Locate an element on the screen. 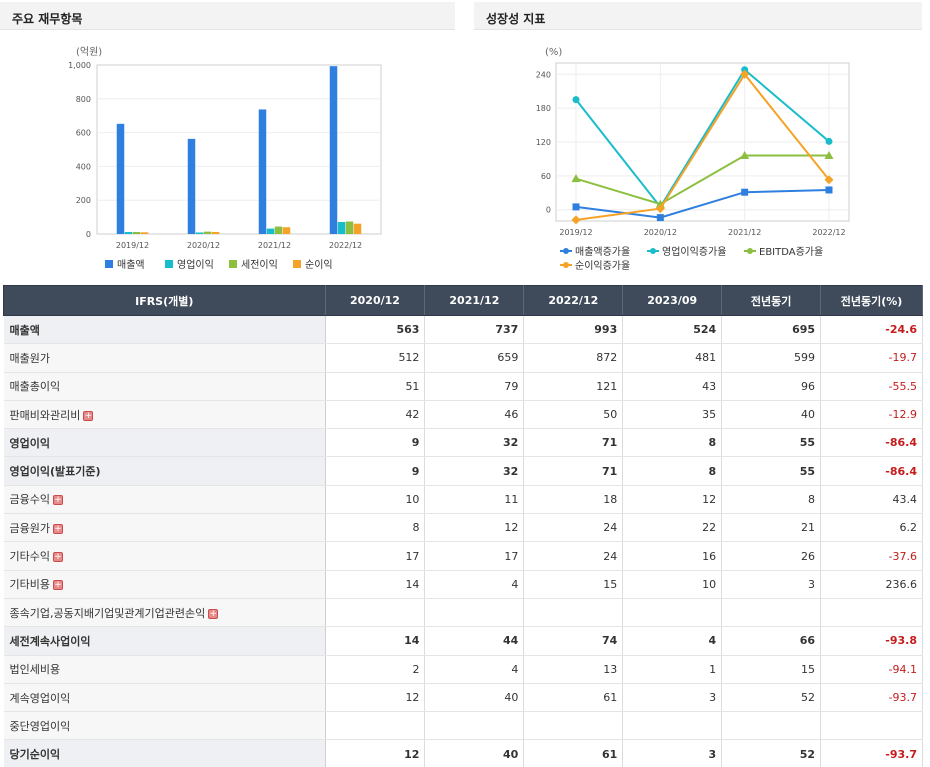 This screenshot has width=930, height=767. cell-4: 66 is located at coordinates (771, 641).